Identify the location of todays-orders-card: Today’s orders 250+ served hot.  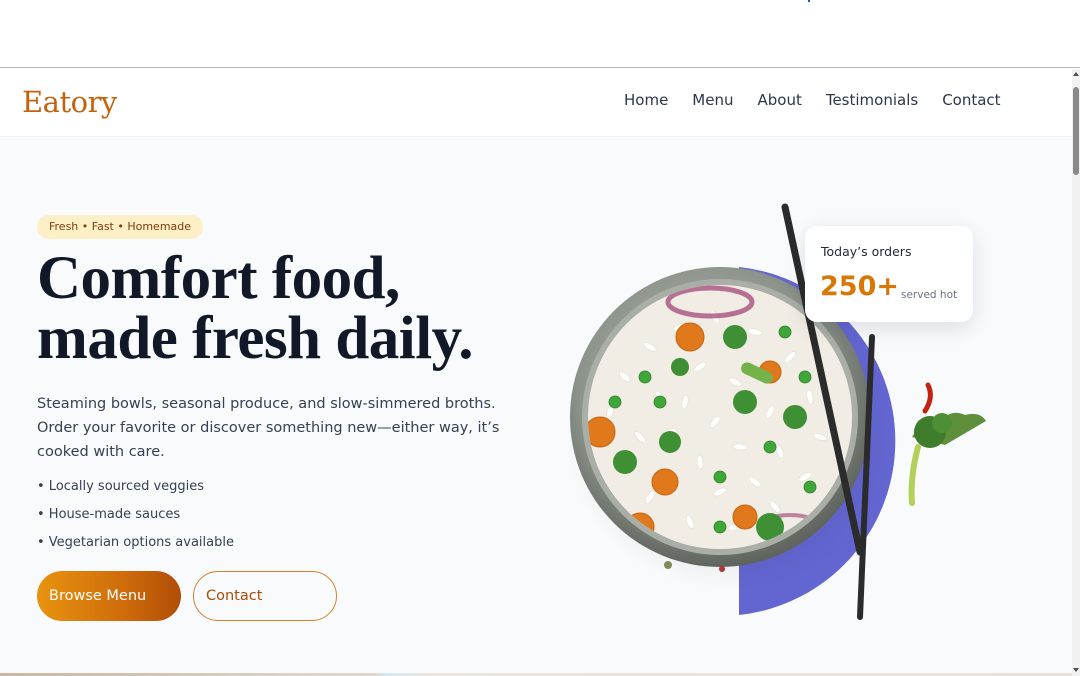
(889, 274).